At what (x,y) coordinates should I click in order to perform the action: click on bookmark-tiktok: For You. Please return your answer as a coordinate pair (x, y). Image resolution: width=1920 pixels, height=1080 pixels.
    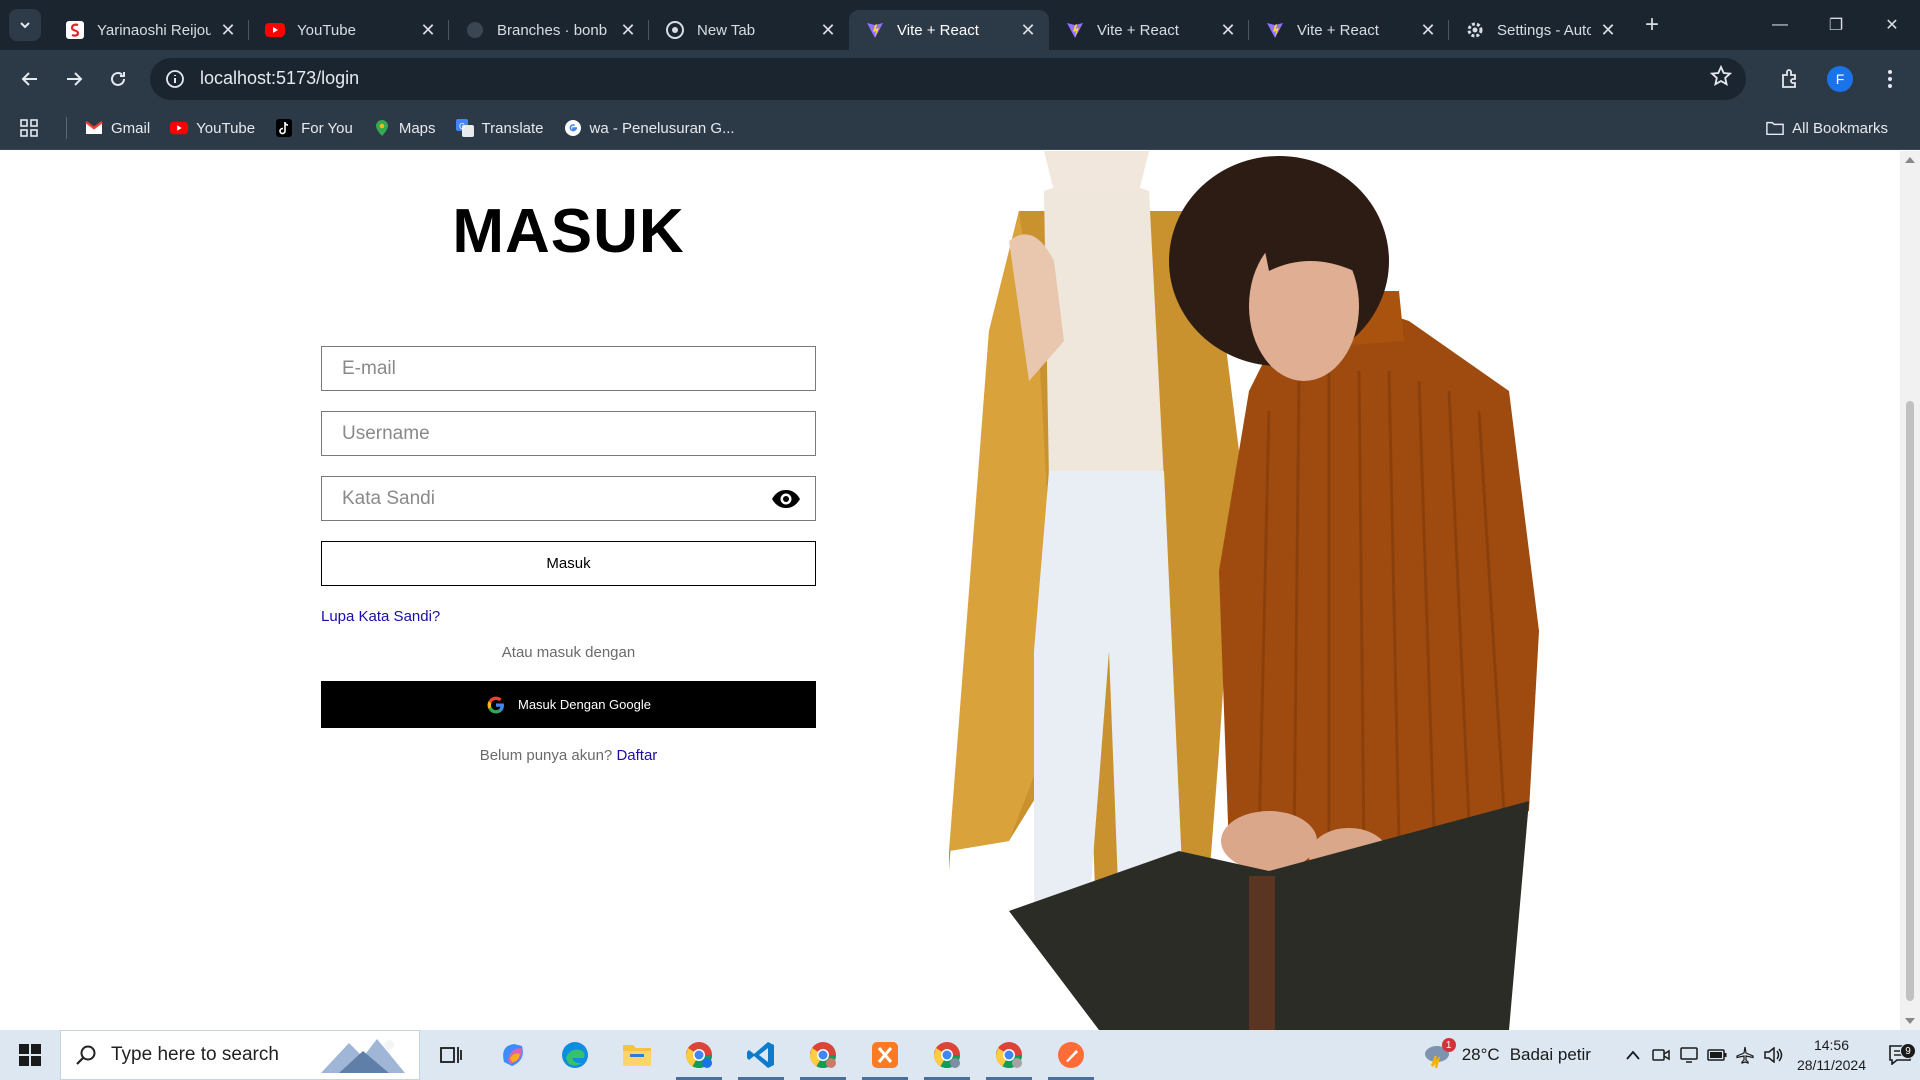
    Looking at the image, I should click on (314, 128).